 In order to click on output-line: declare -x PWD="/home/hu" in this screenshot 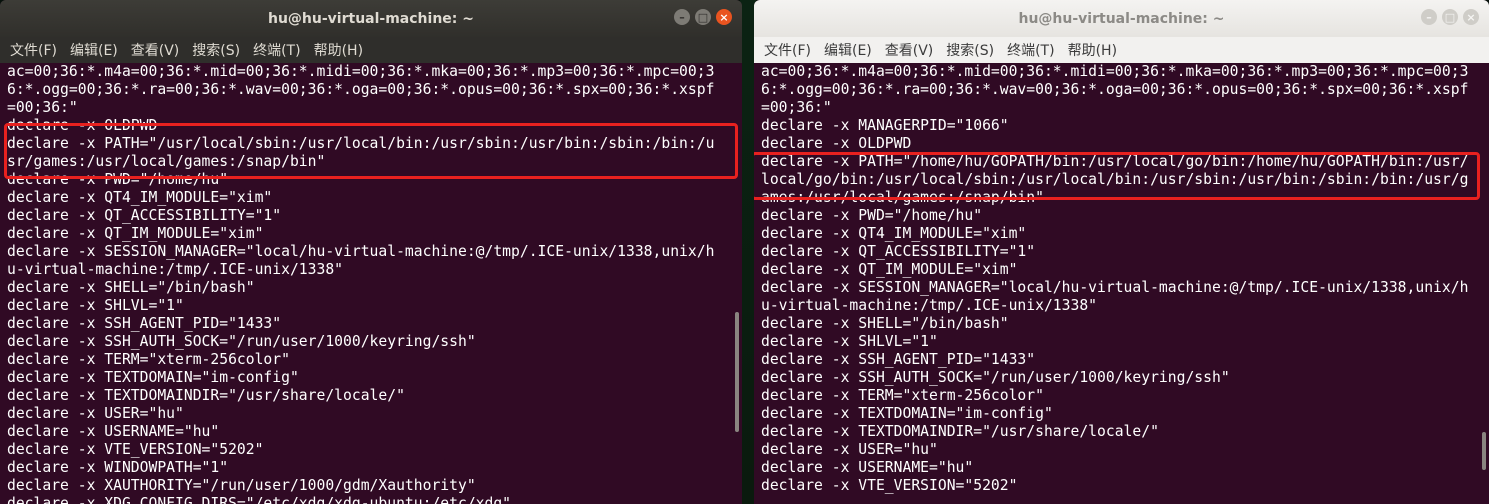, I will do `click(872, 215)`.